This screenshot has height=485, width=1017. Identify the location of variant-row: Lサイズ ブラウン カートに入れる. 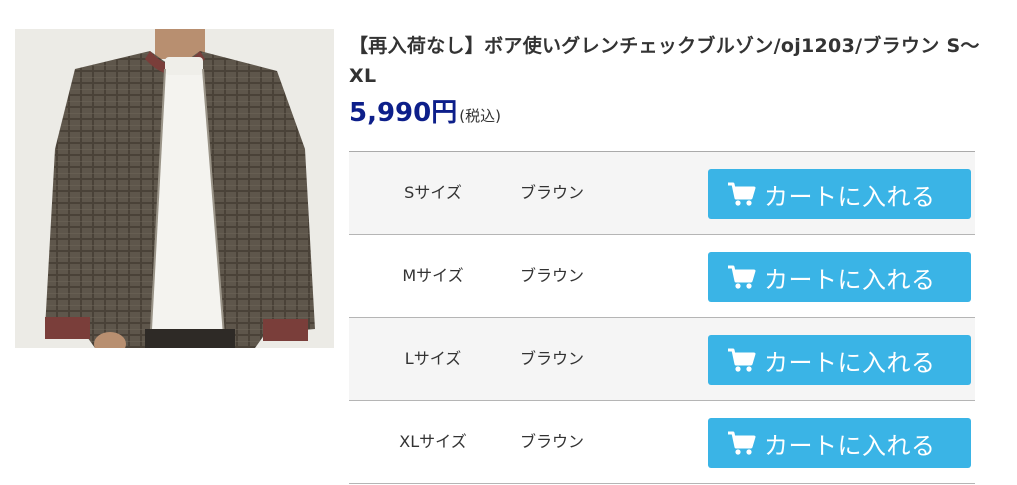
(662, 359).